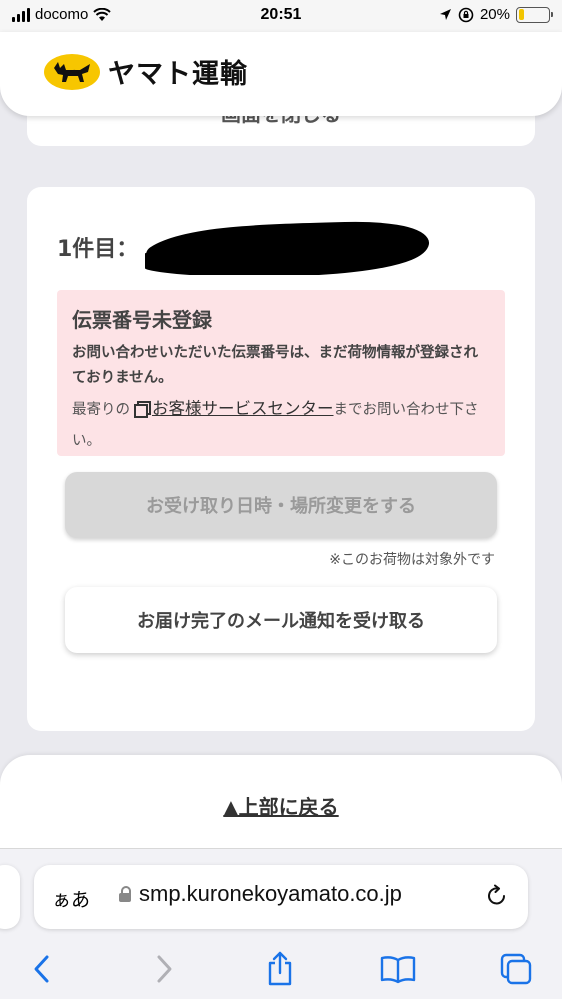 This screenshot has width=562, height=999. I want to click on item-number-label: 1件目：, so click(98, 249).